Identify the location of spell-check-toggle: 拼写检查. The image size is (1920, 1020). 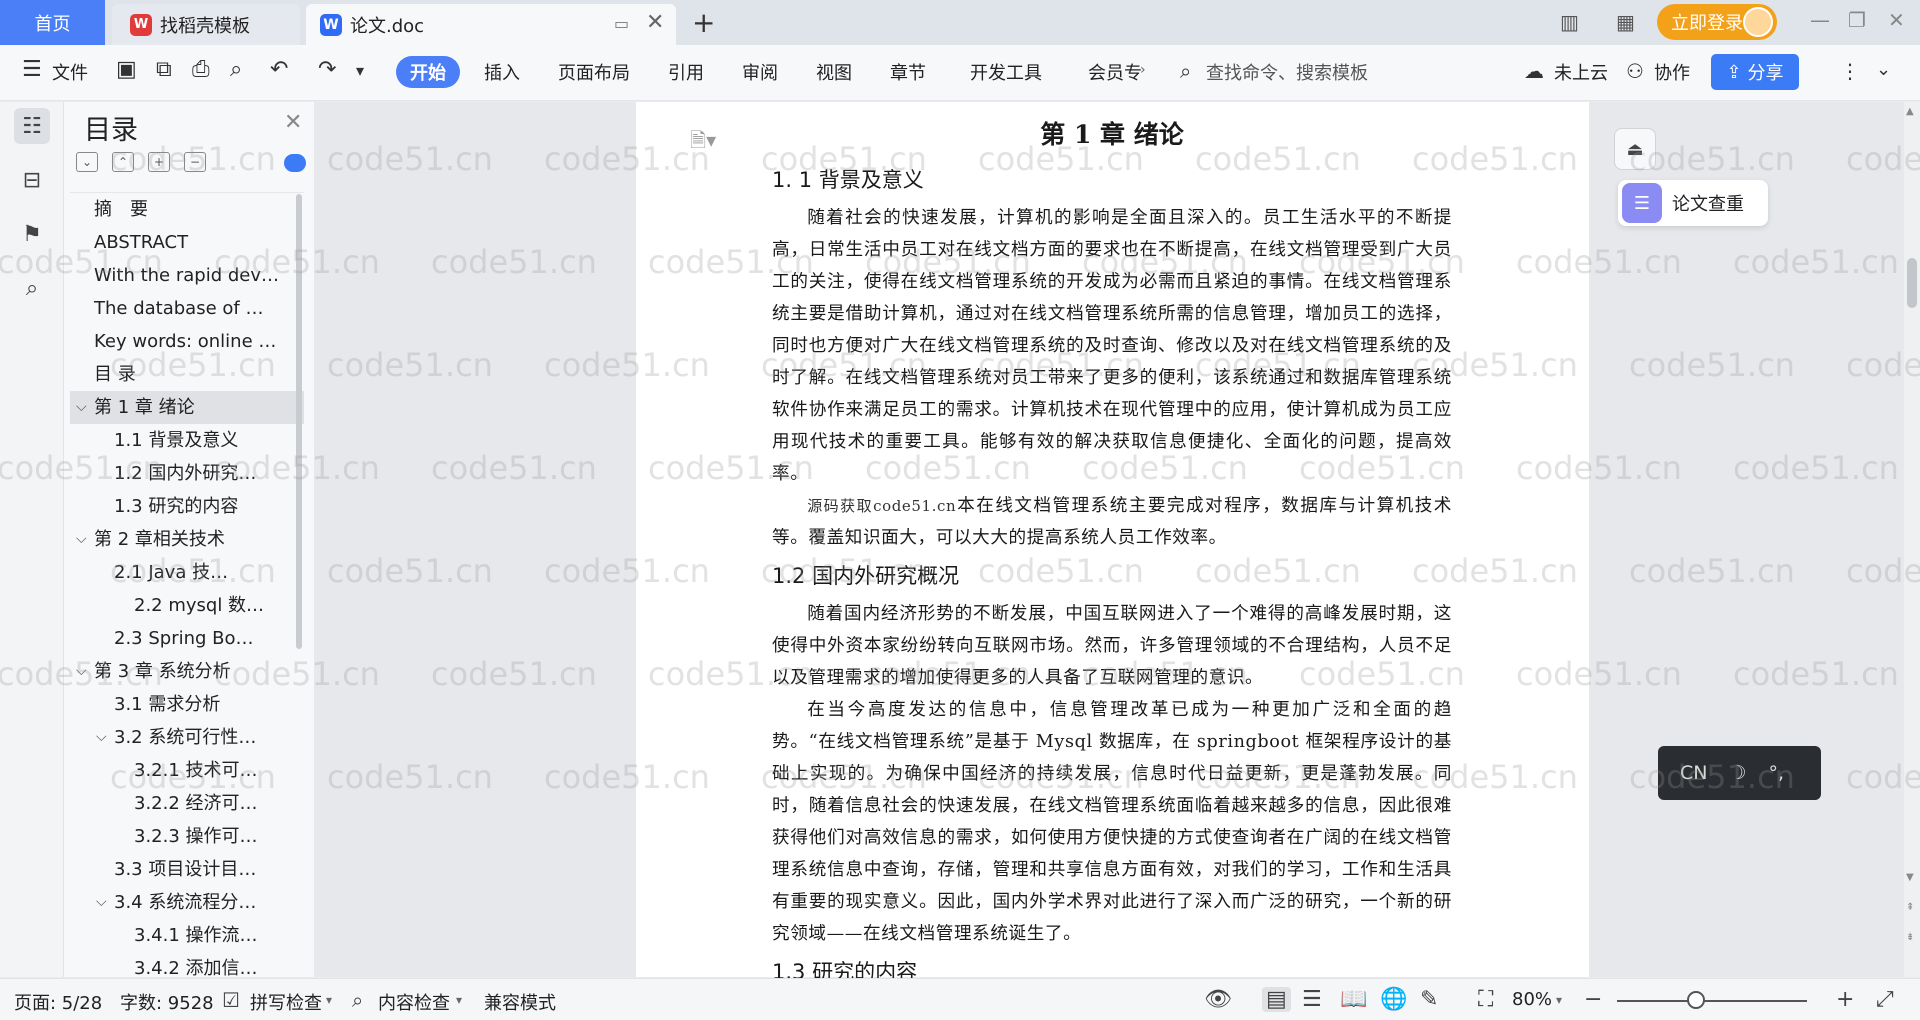
(286, 1002).